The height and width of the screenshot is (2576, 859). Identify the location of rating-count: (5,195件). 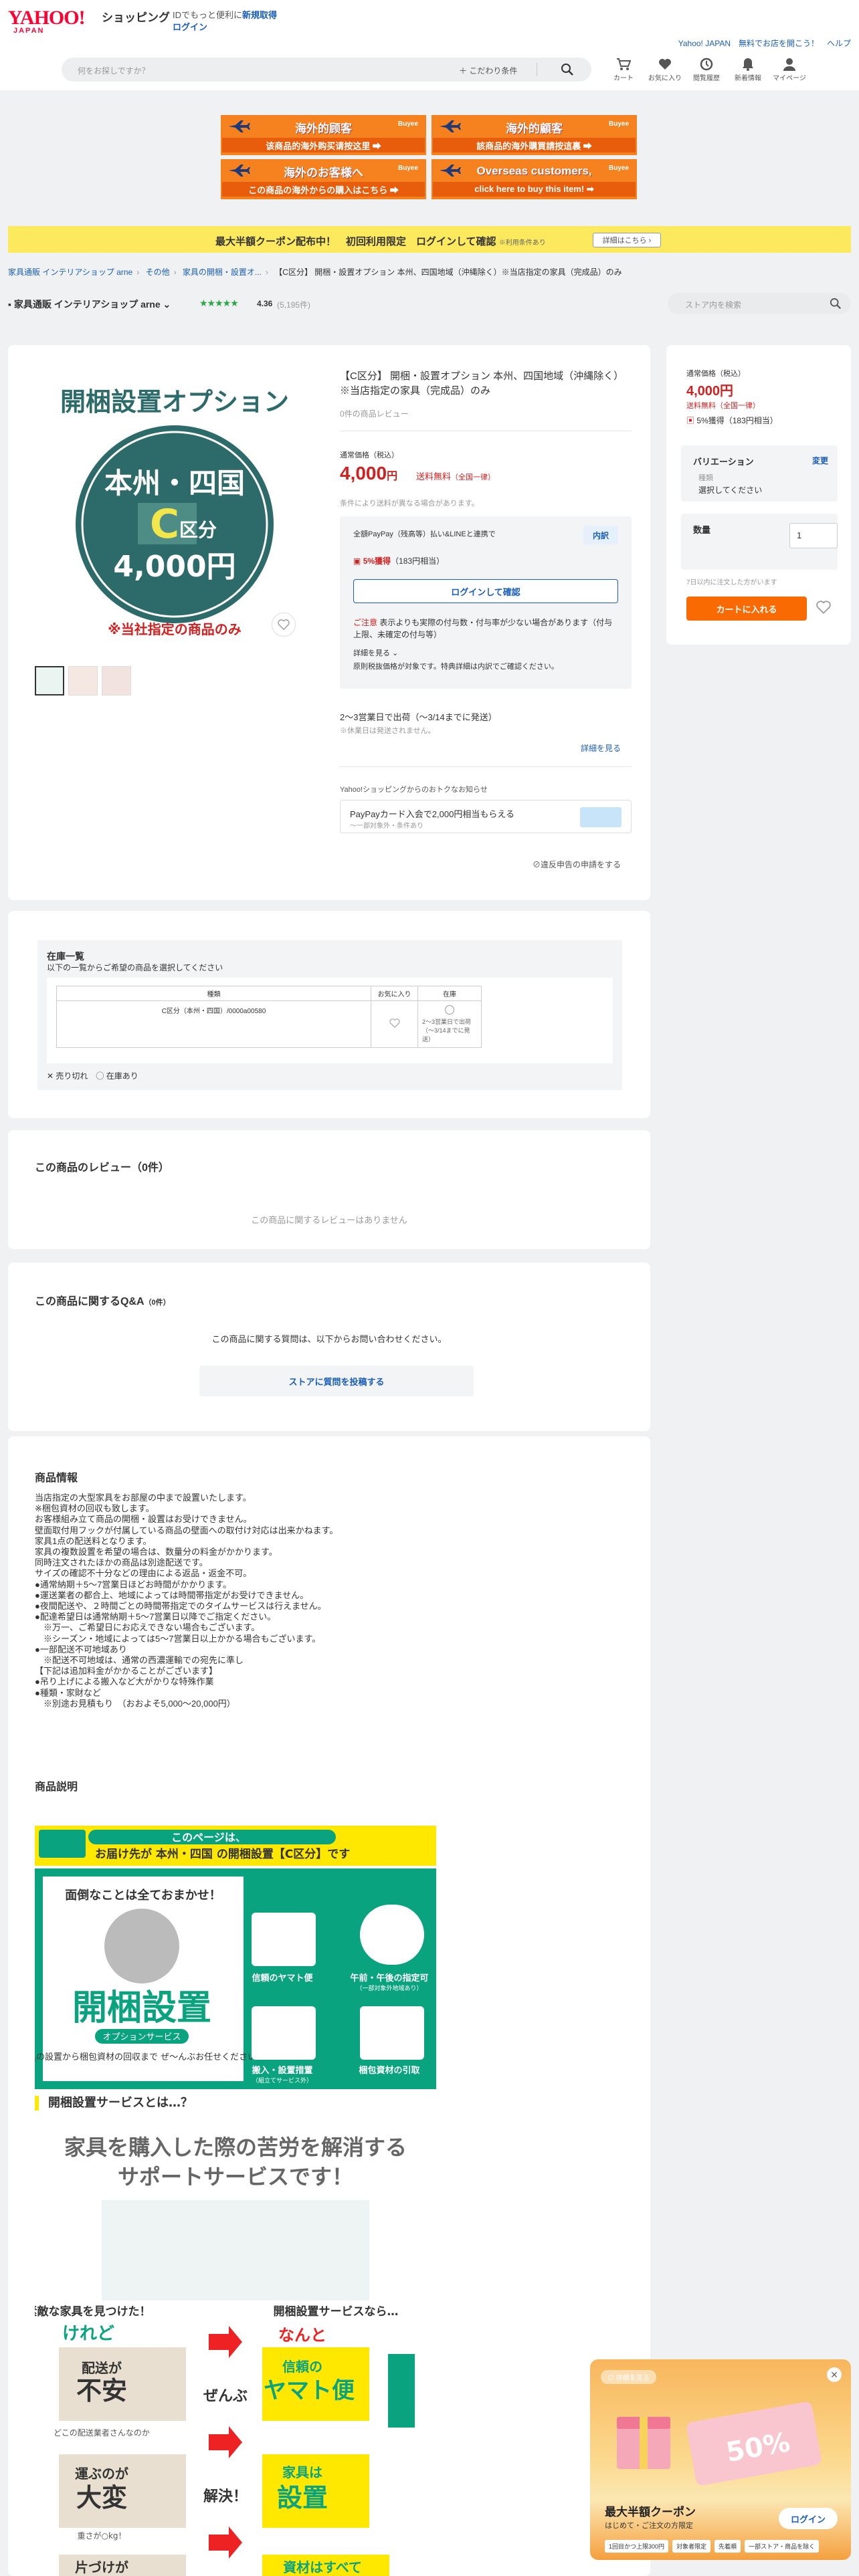
(293, 304).